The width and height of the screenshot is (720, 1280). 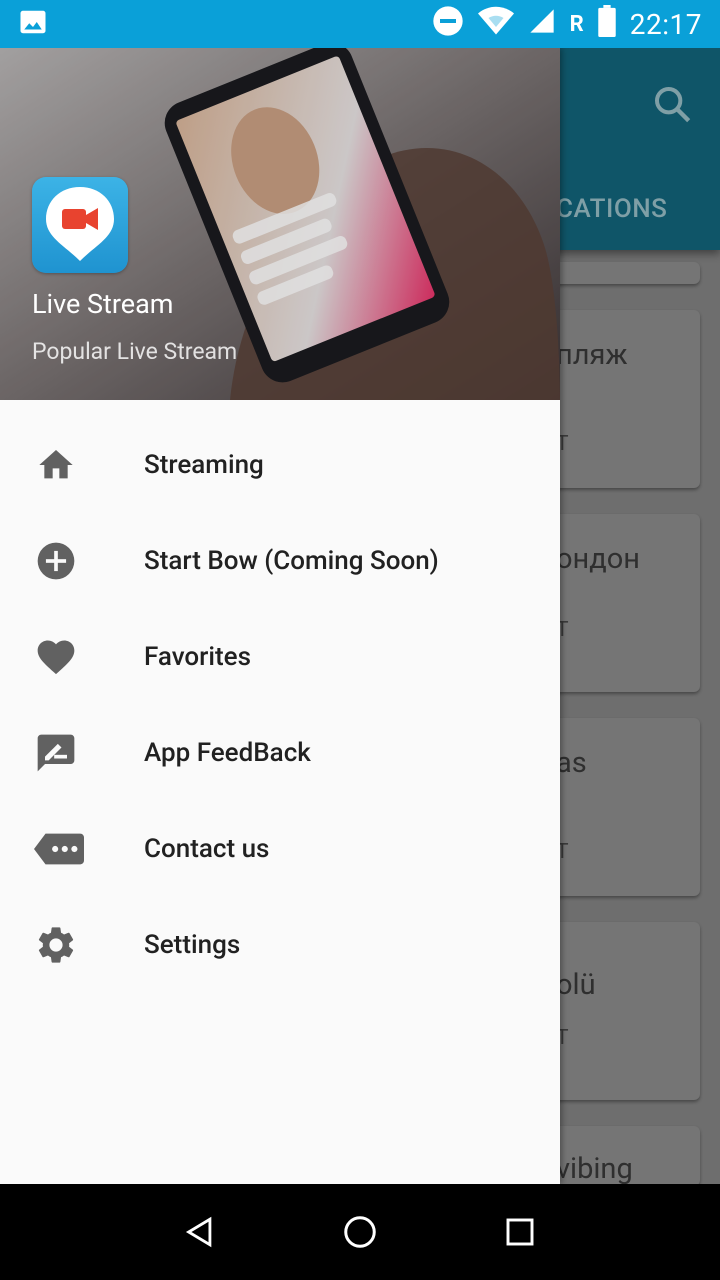 I want to click on list-card: as T, so click(x=620, y=807).